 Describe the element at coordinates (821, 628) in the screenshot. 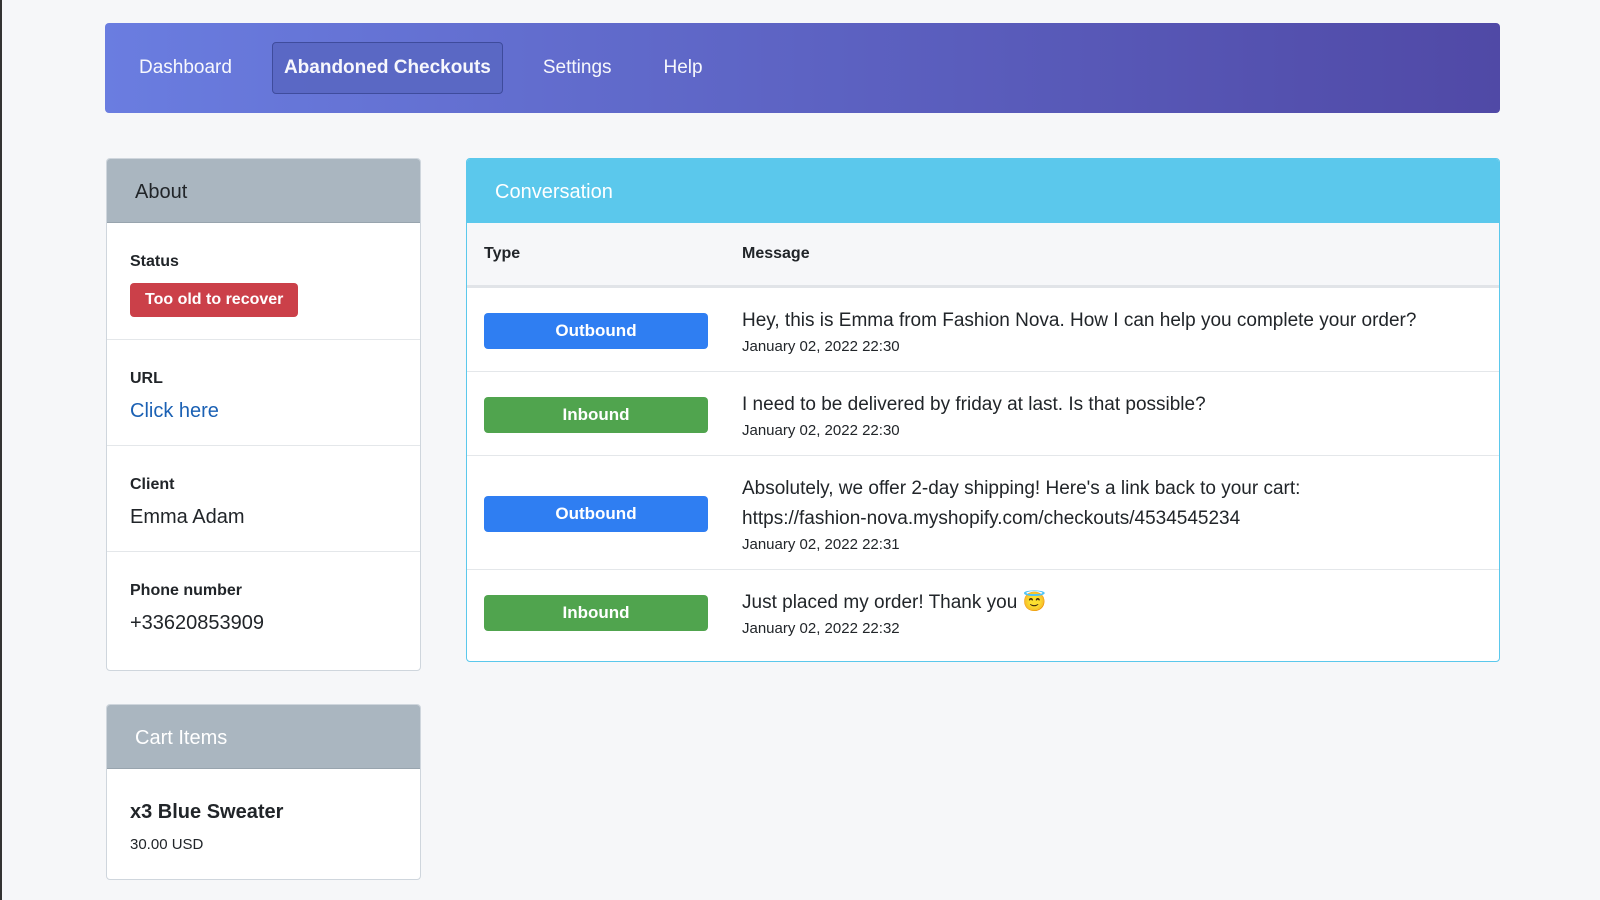

I see `message-time: January 02, 2022 22:32` at that location.